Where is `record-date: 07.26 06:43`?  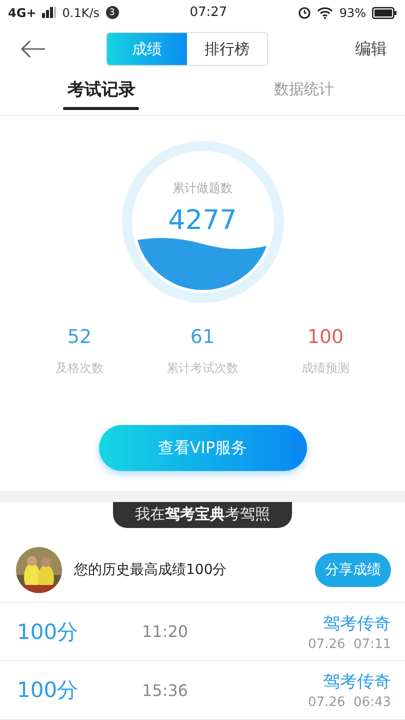 record-date: 07.26 06:43 is located at coordinates (349, 702).